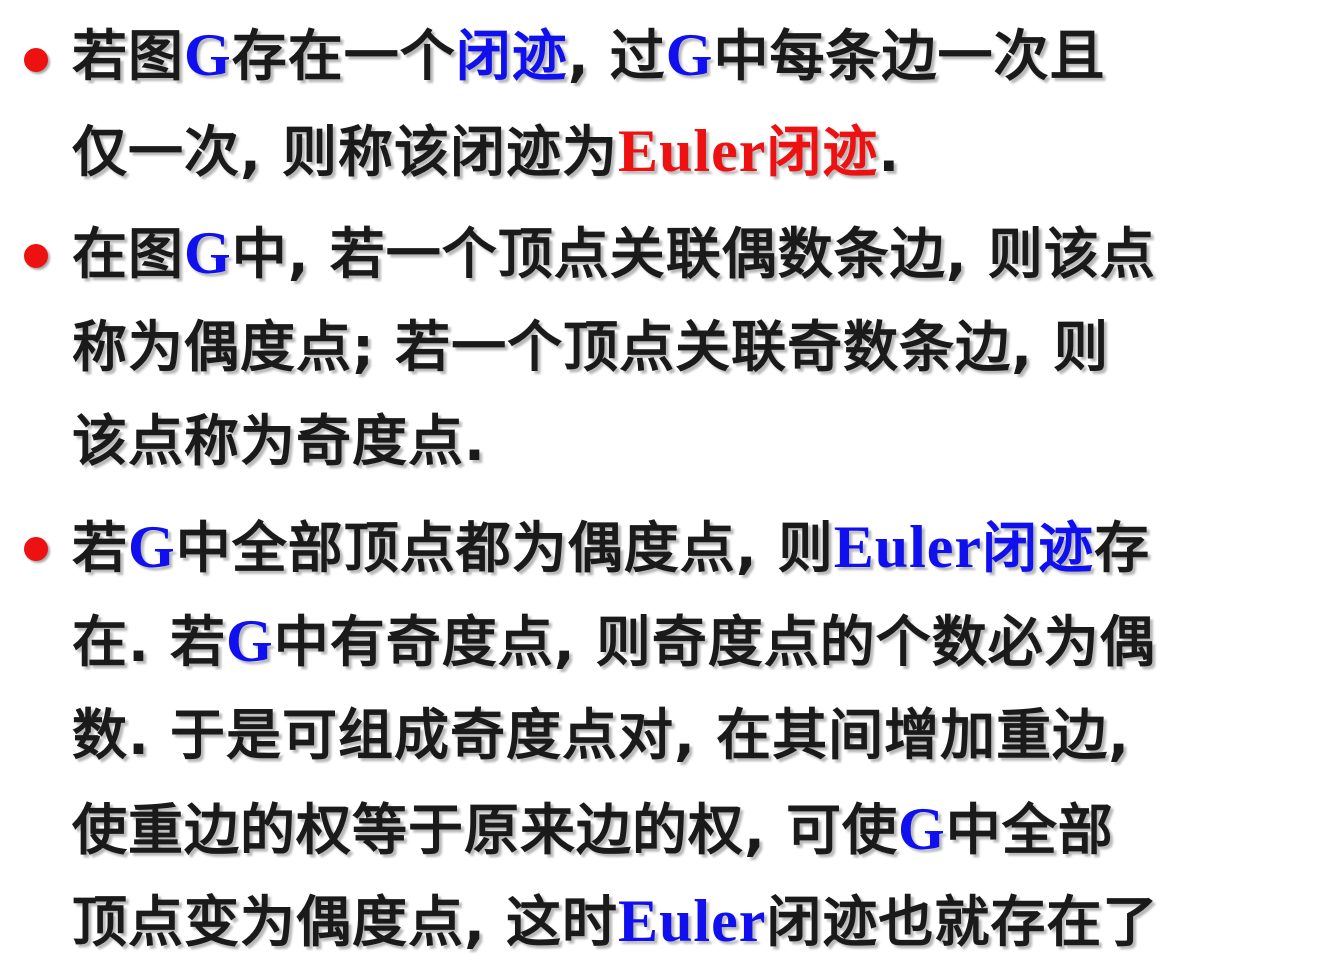  What do you see at coordinates (1122, 548) in the screenshot?
I see `text-segment: 存` at bounding box center [1122, 548].